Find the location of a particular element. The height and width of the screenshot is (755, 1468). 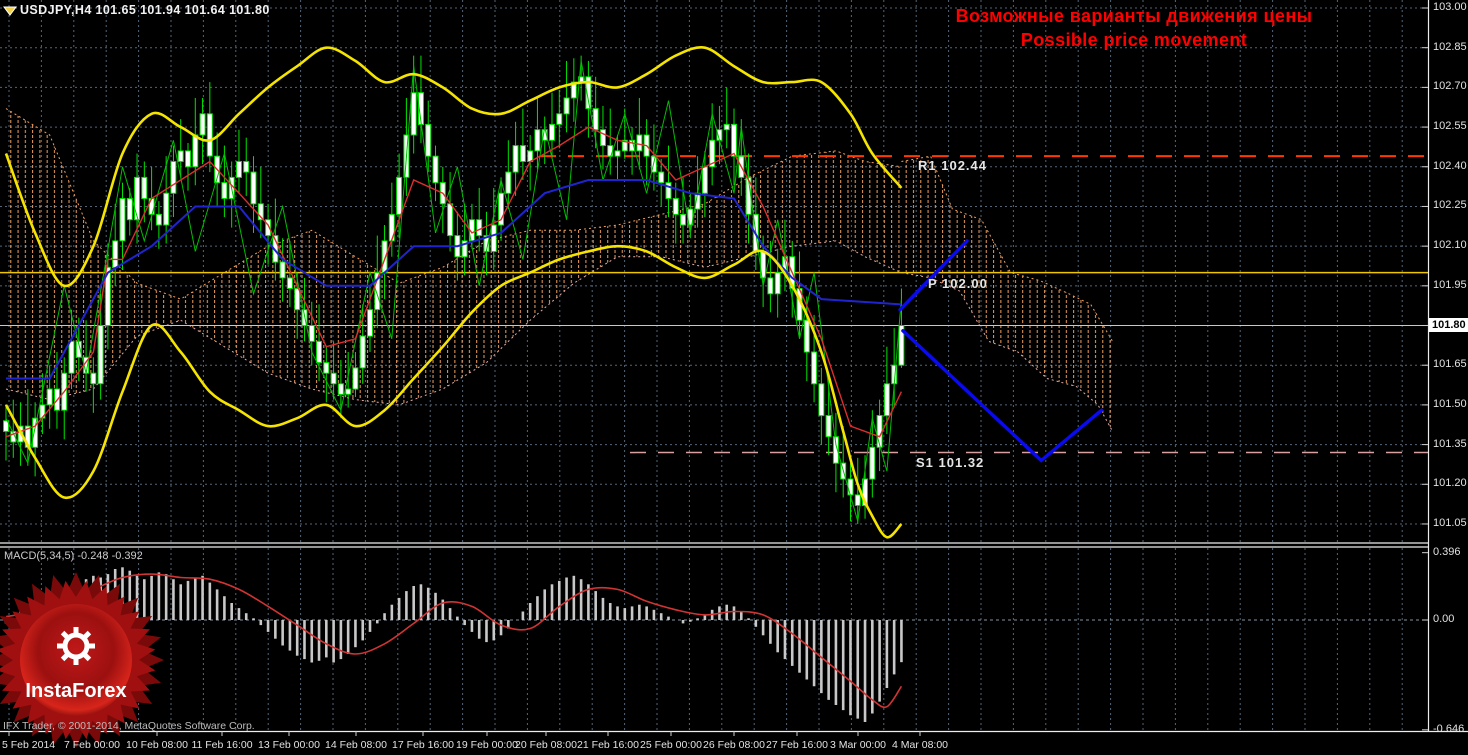

time-tick-label: 26 Feb 08:00 is located at coordinates (734, 745).